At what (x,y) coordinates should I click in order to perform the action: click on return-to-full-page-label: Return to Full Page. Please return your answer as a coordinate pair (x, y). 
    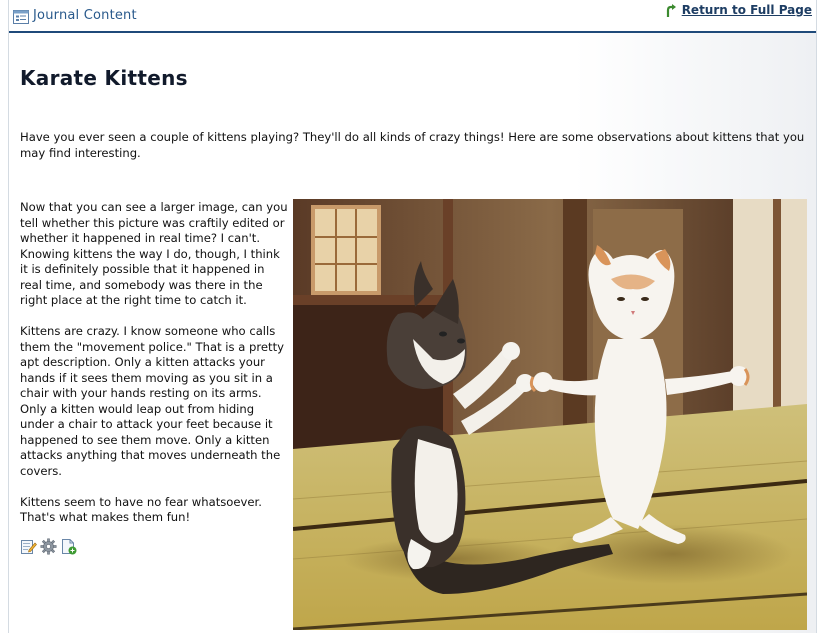
    Looking at the image, I should click on (747, 10).